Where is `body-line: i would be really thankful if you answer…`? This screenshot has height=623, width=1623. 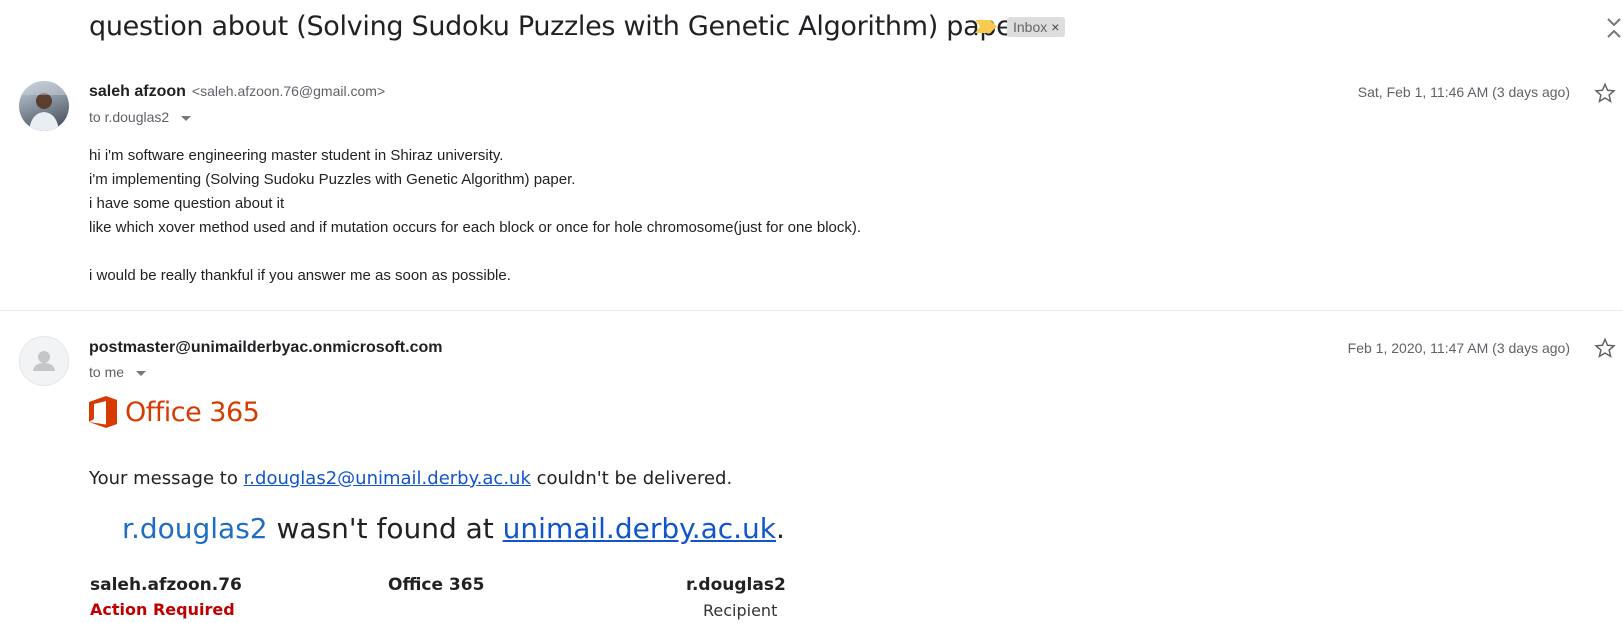
body-line: i would be really thankful if you answer… is located at coordinates (300, 275).